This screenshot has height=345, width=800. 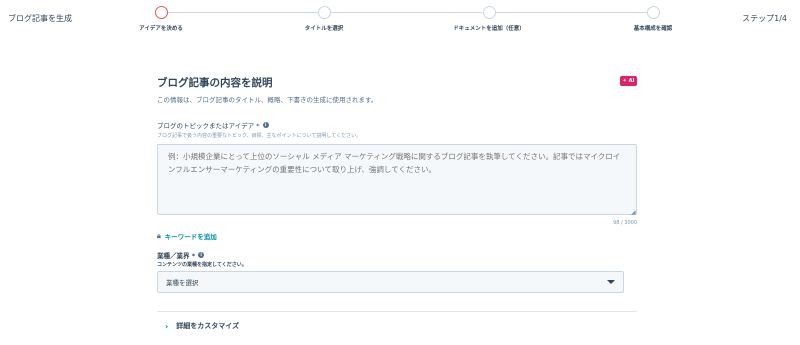 I want to click on form-title: ブログ記事の内容を説明, so click(x=215, y=83).